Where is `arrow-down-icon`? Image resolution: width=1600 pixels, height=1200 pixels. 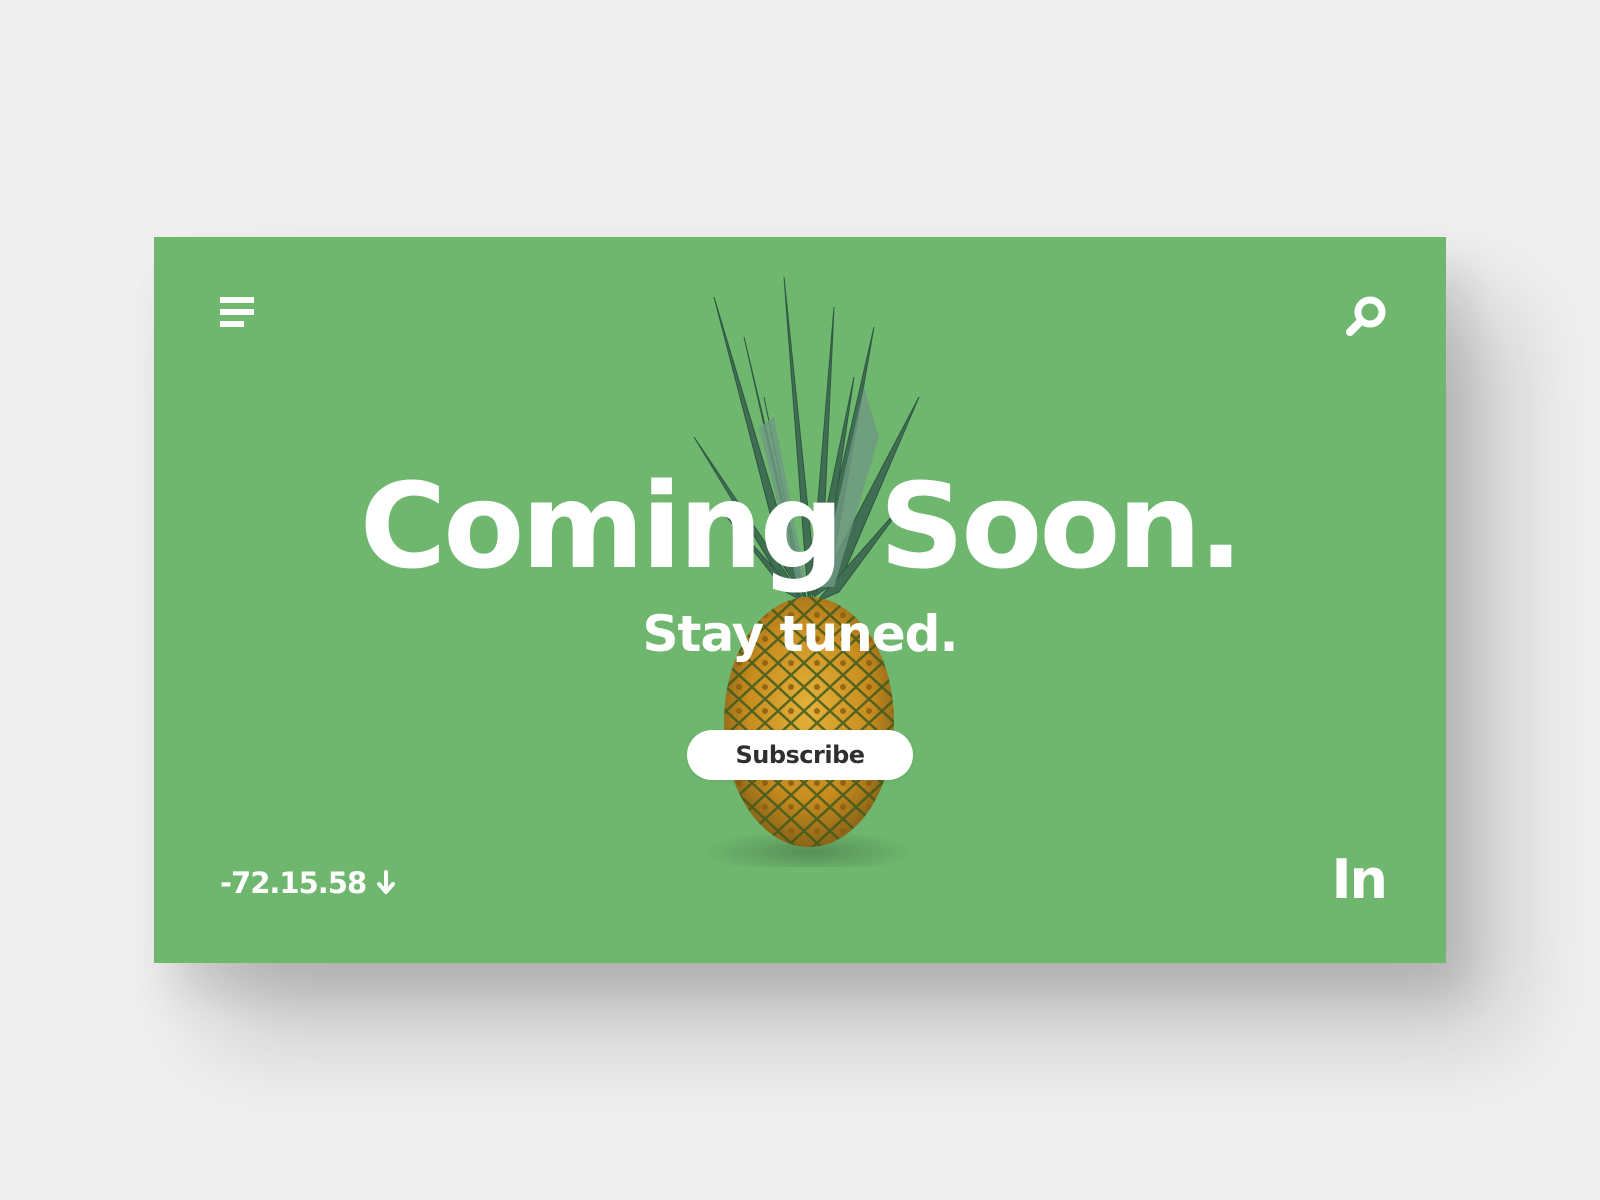 arrow-down-icon is located at coordinates (386, 882).